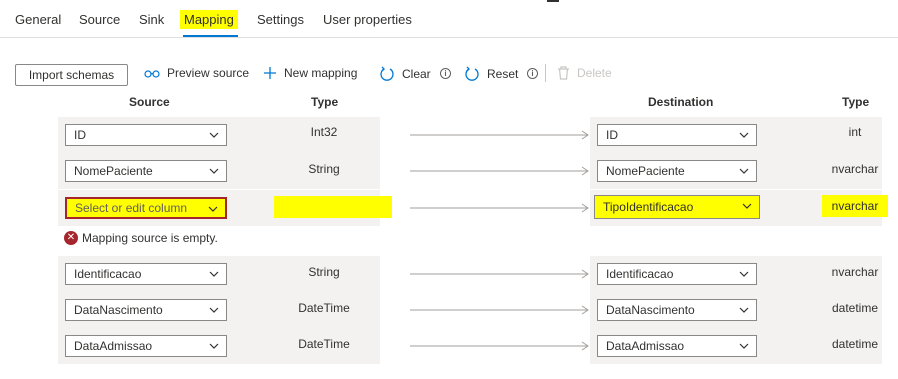 This screenshot has width=898, height=379. Describe the element at coordinates (208, 73) in the screenshot. I see `preview-source-label: Preview source` at that location.